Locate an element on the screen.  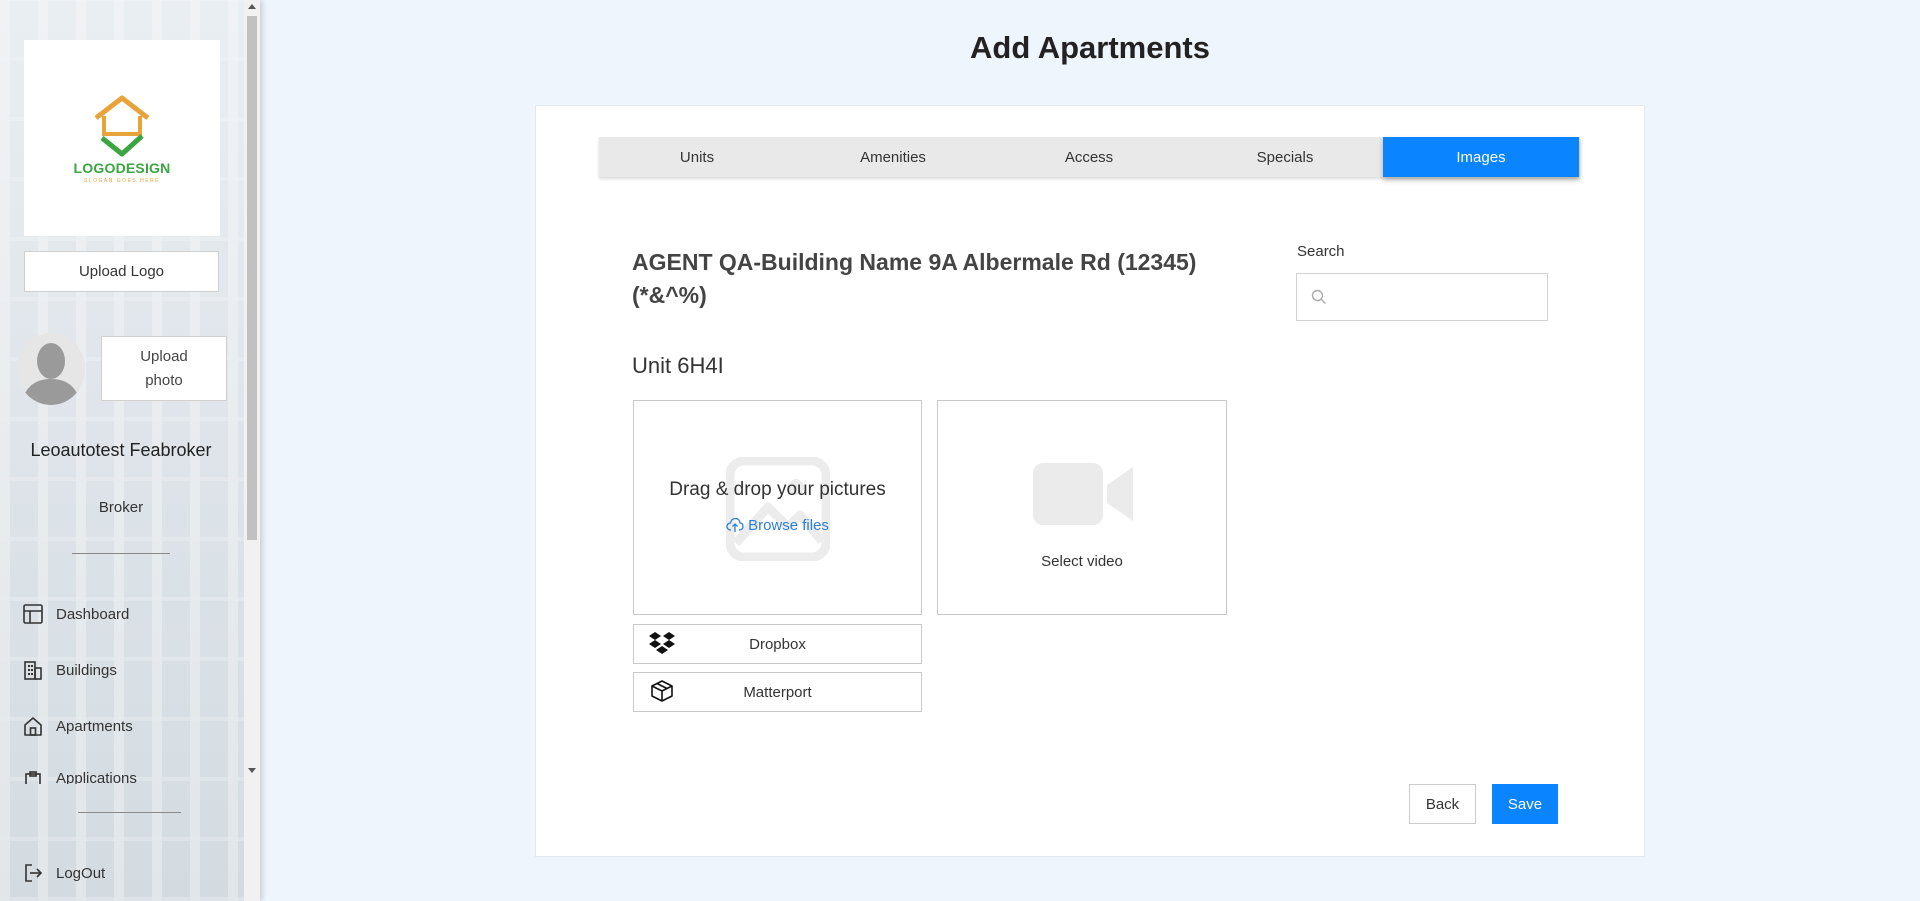
search-icon is located at coordinates (1318, 296).